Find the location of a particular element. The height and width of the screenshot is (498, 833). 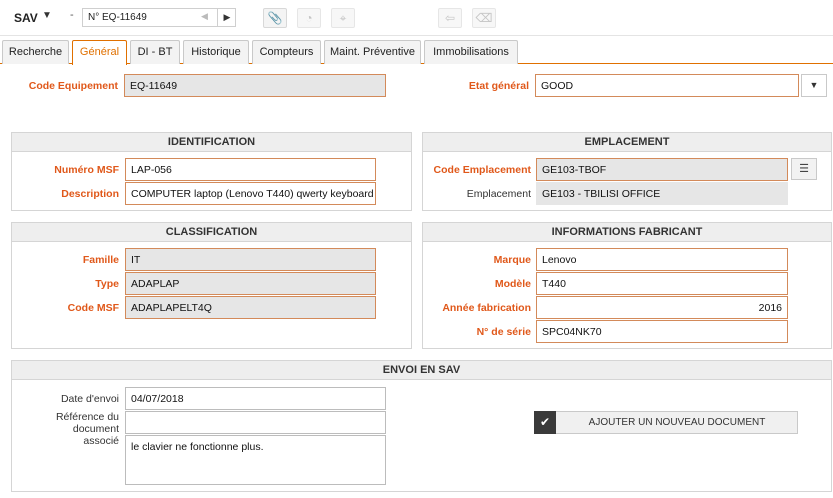

next-record-button: ▶ is located at coordinates (226, 17).